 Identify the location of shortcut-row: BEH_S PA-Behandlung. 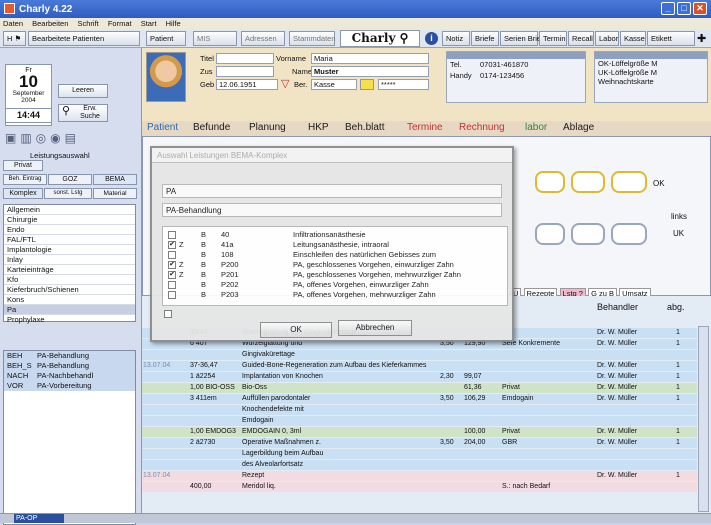
(69, 366).